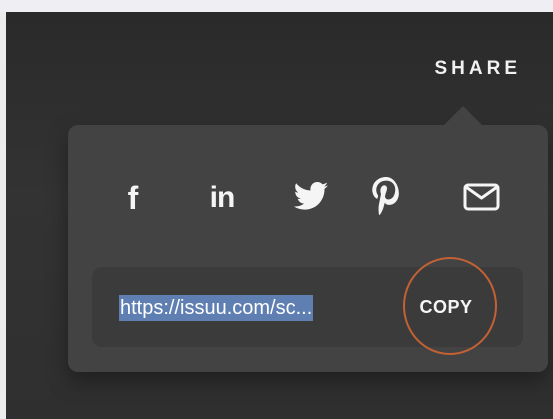  I want to click on linkedin-icon: in, so click(222, 197).